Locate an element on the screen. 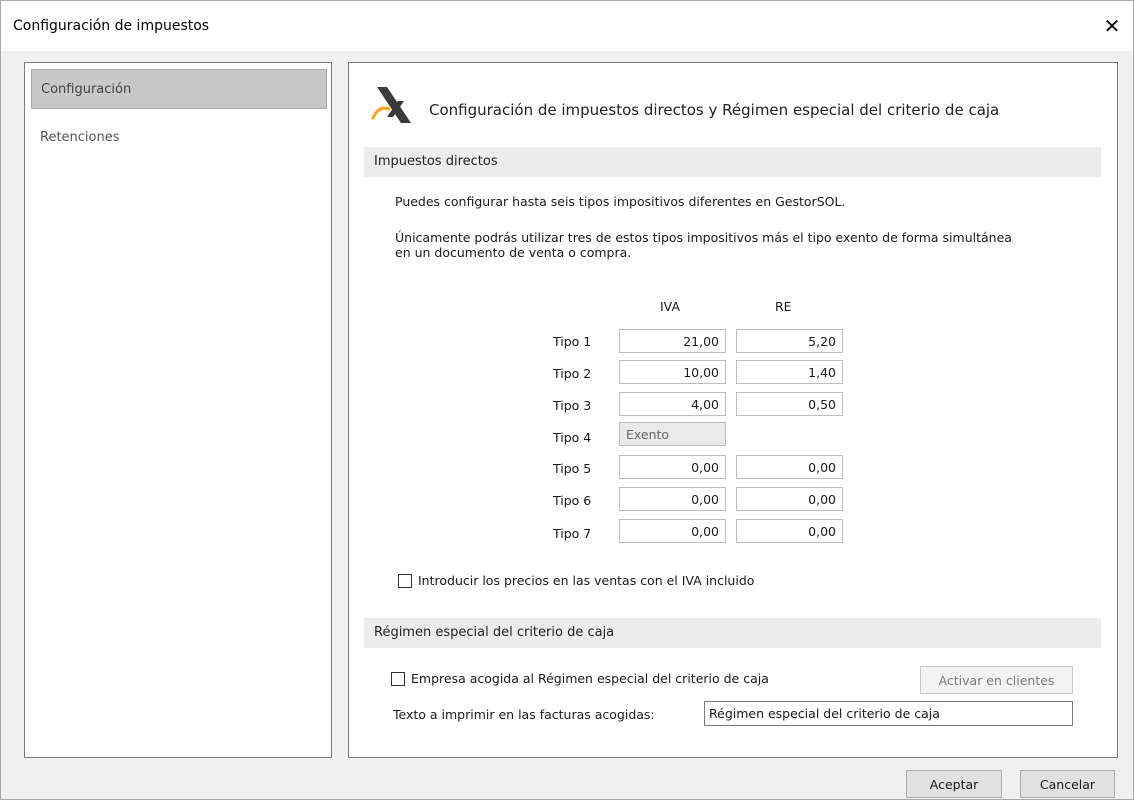  iva-tipo-4-input is located at coordinates (672, 434).